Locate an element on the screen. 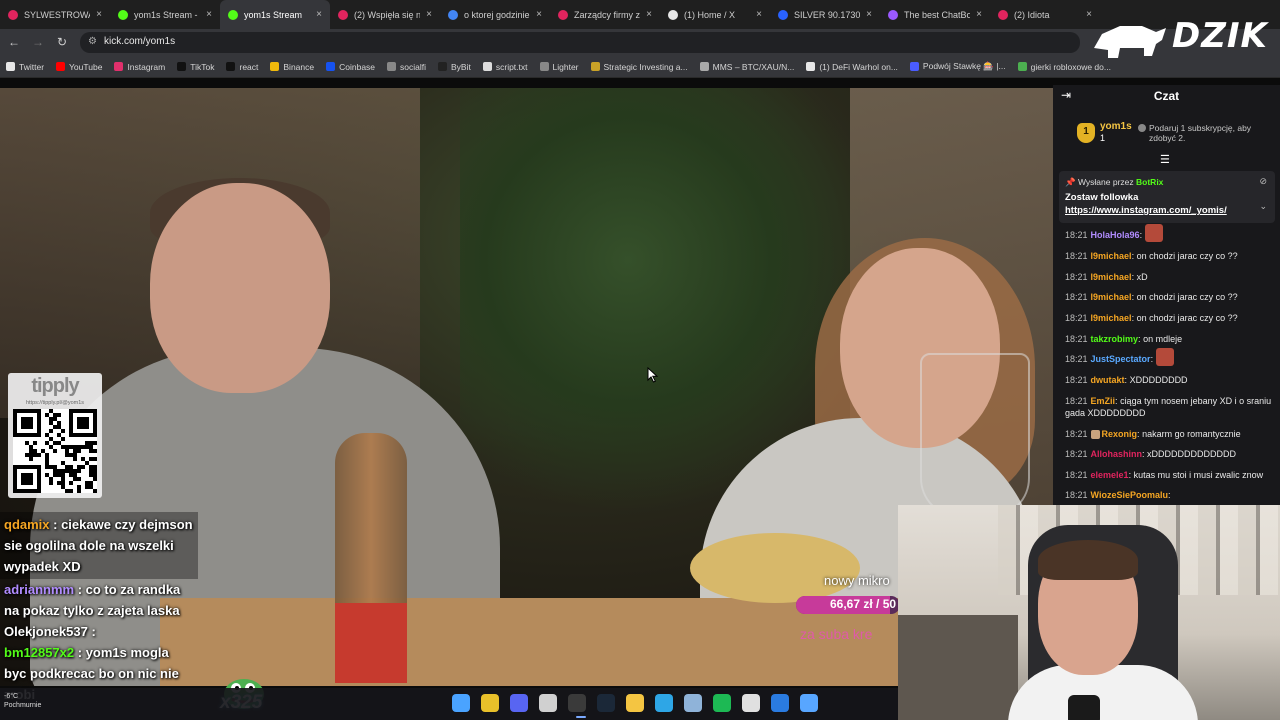  pinned-link: https://www.instagram.com/_yomis/ is located at coordinates (1146, 210).